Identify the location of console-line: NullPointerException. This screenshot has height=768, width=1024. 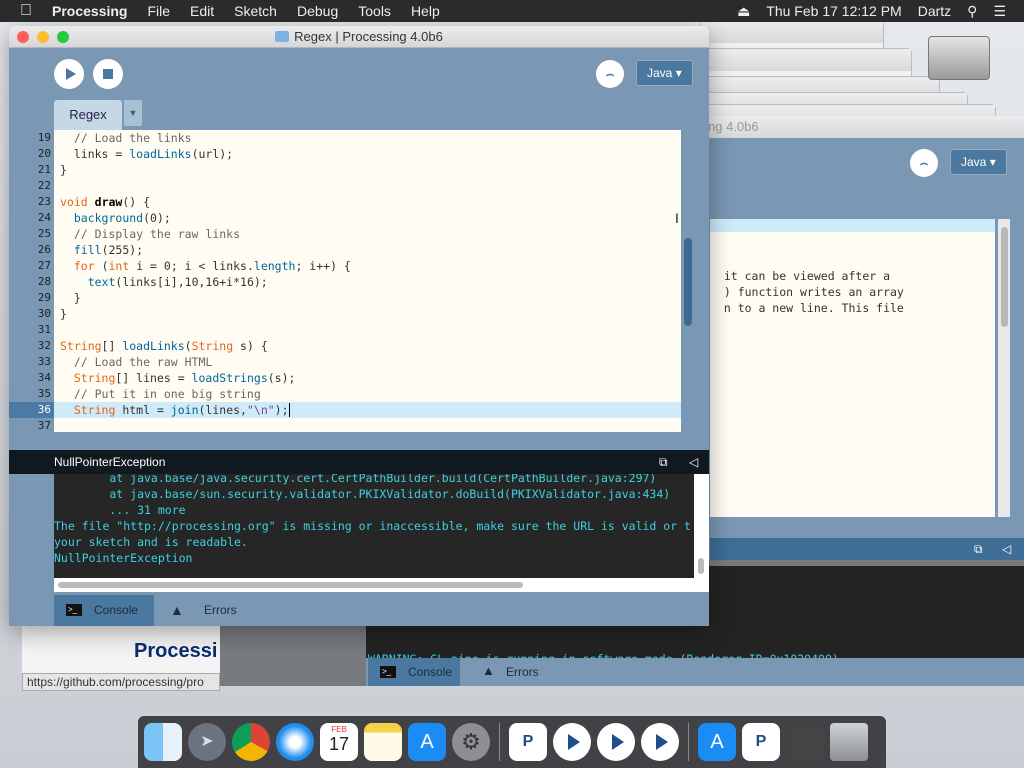
(123, 558).